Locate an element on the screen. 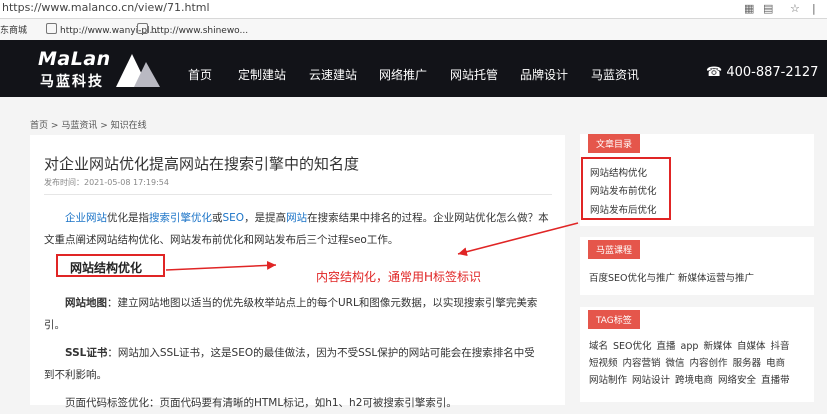 The width and height of the screenshot is (827, 414). arrow-from-toc is located at coordinates (518, 239).